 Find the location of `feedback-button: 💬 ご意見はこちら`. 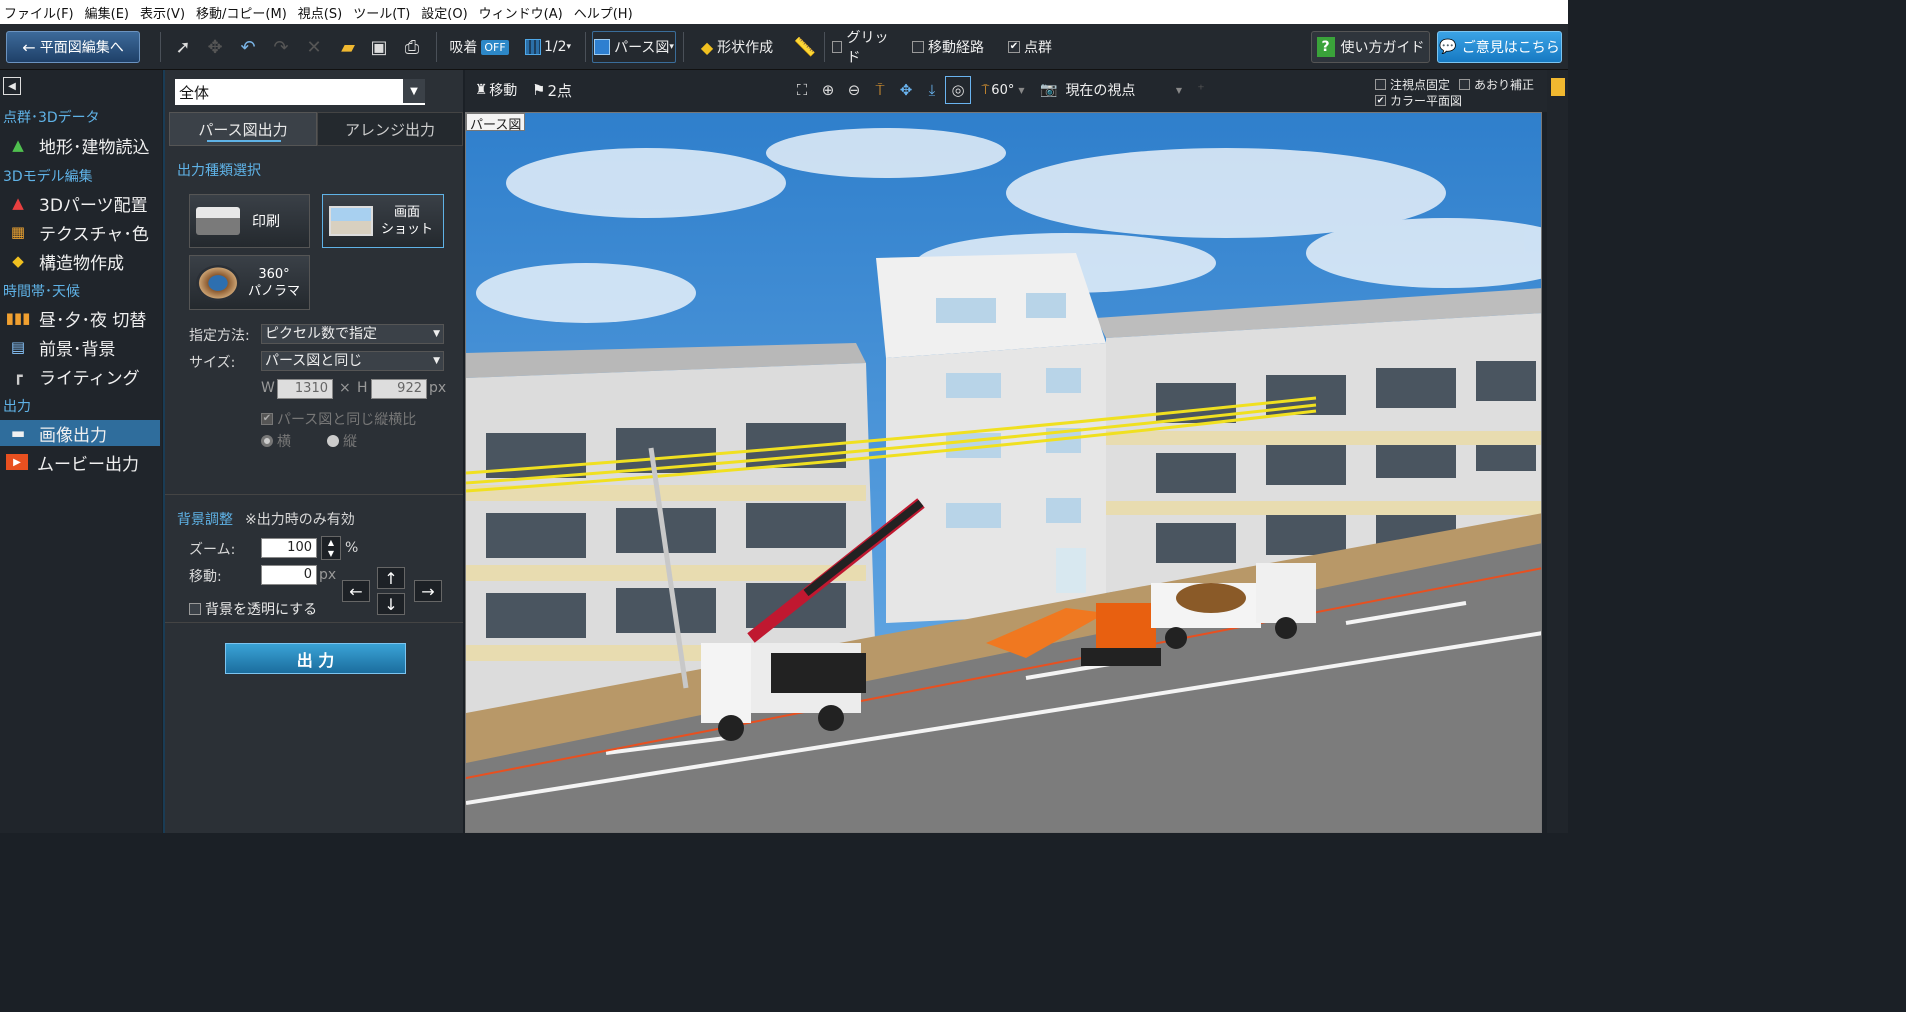

feedback-button: 💬 ご意見はこちら is located at coordinates (1499, 47).